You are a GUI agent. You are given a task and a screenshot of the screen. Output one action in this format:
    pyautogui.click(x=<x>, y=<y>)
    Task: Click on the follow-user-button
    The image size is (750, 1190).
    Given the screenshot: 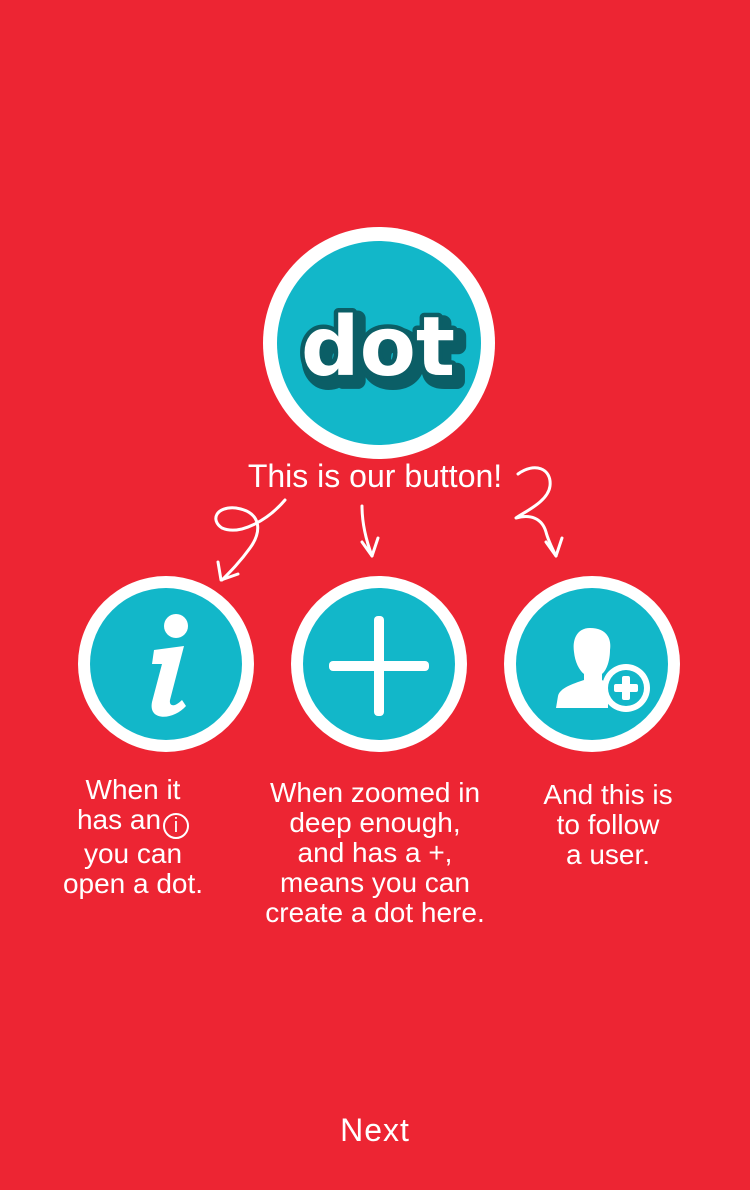 What is the action you would take?
    pyautogui.click(x=592, y=664)
    